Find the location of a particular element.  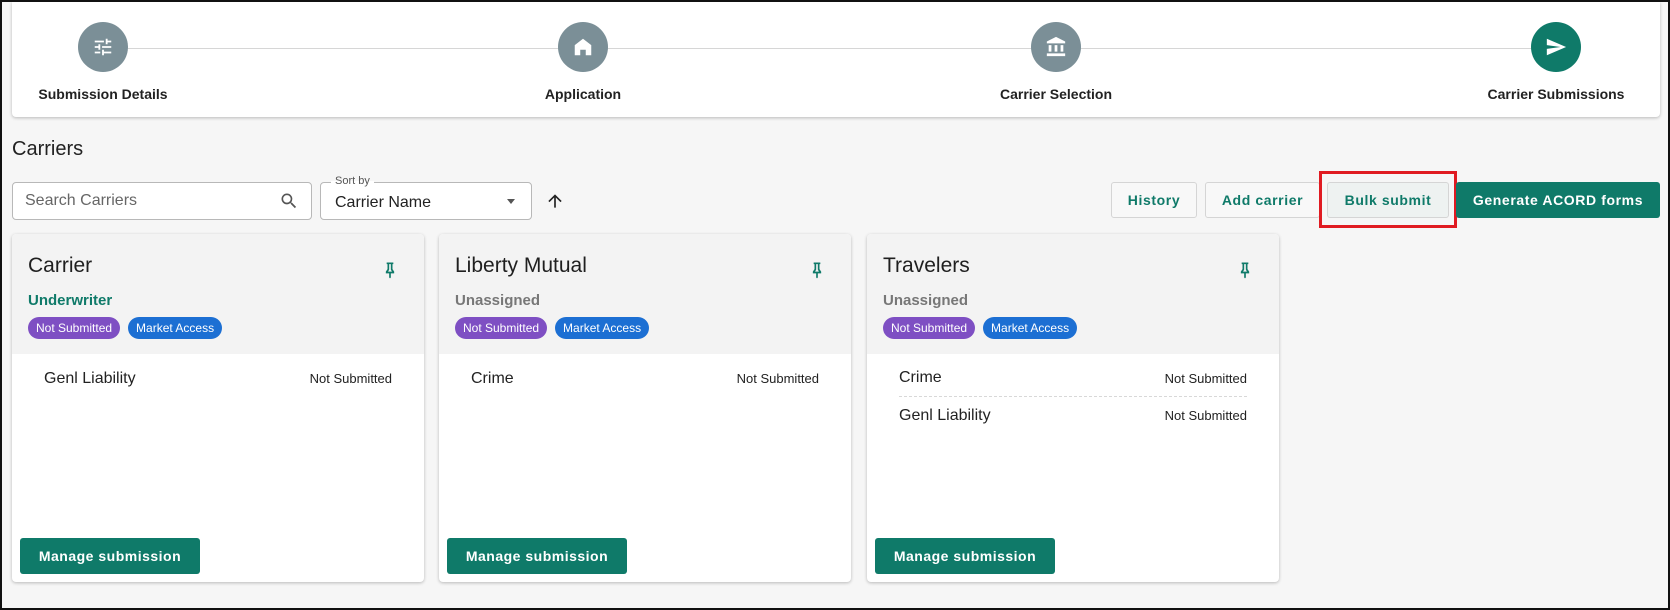

sliders-icon is located at coordinates (103, 47).